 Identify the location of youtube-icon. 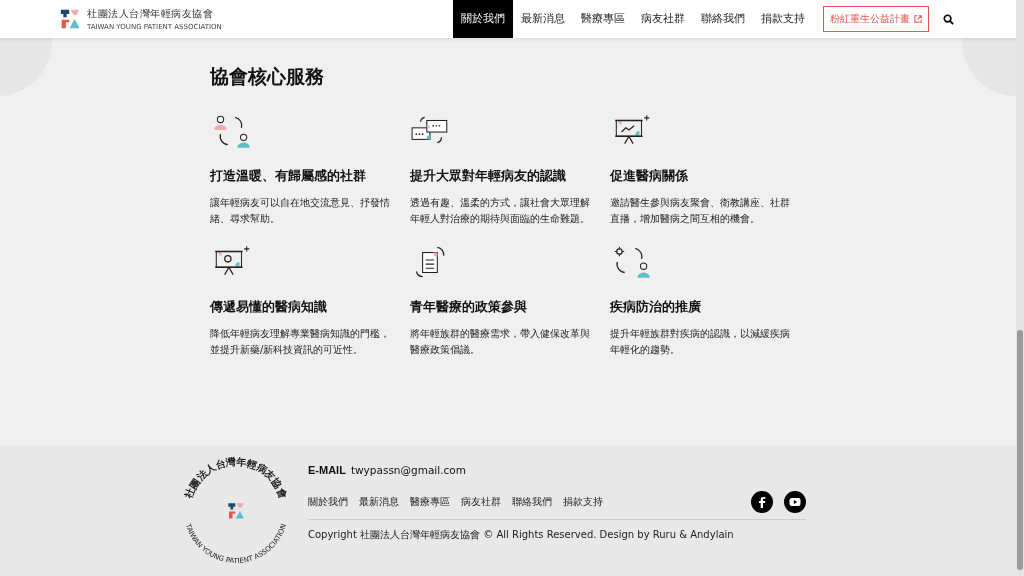
(795, 502).